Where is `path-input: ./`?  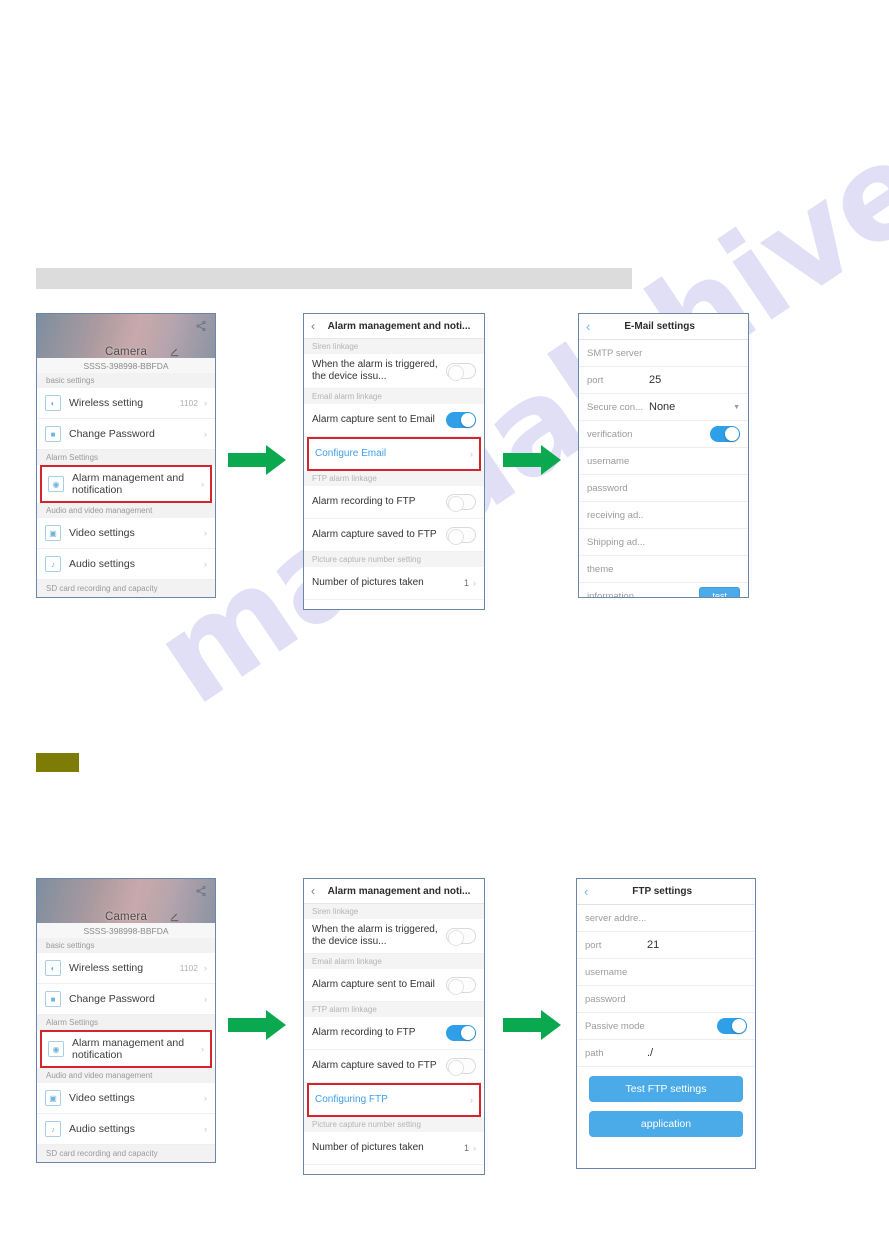
path-input: ./ is located at coordinates (697, 1053).